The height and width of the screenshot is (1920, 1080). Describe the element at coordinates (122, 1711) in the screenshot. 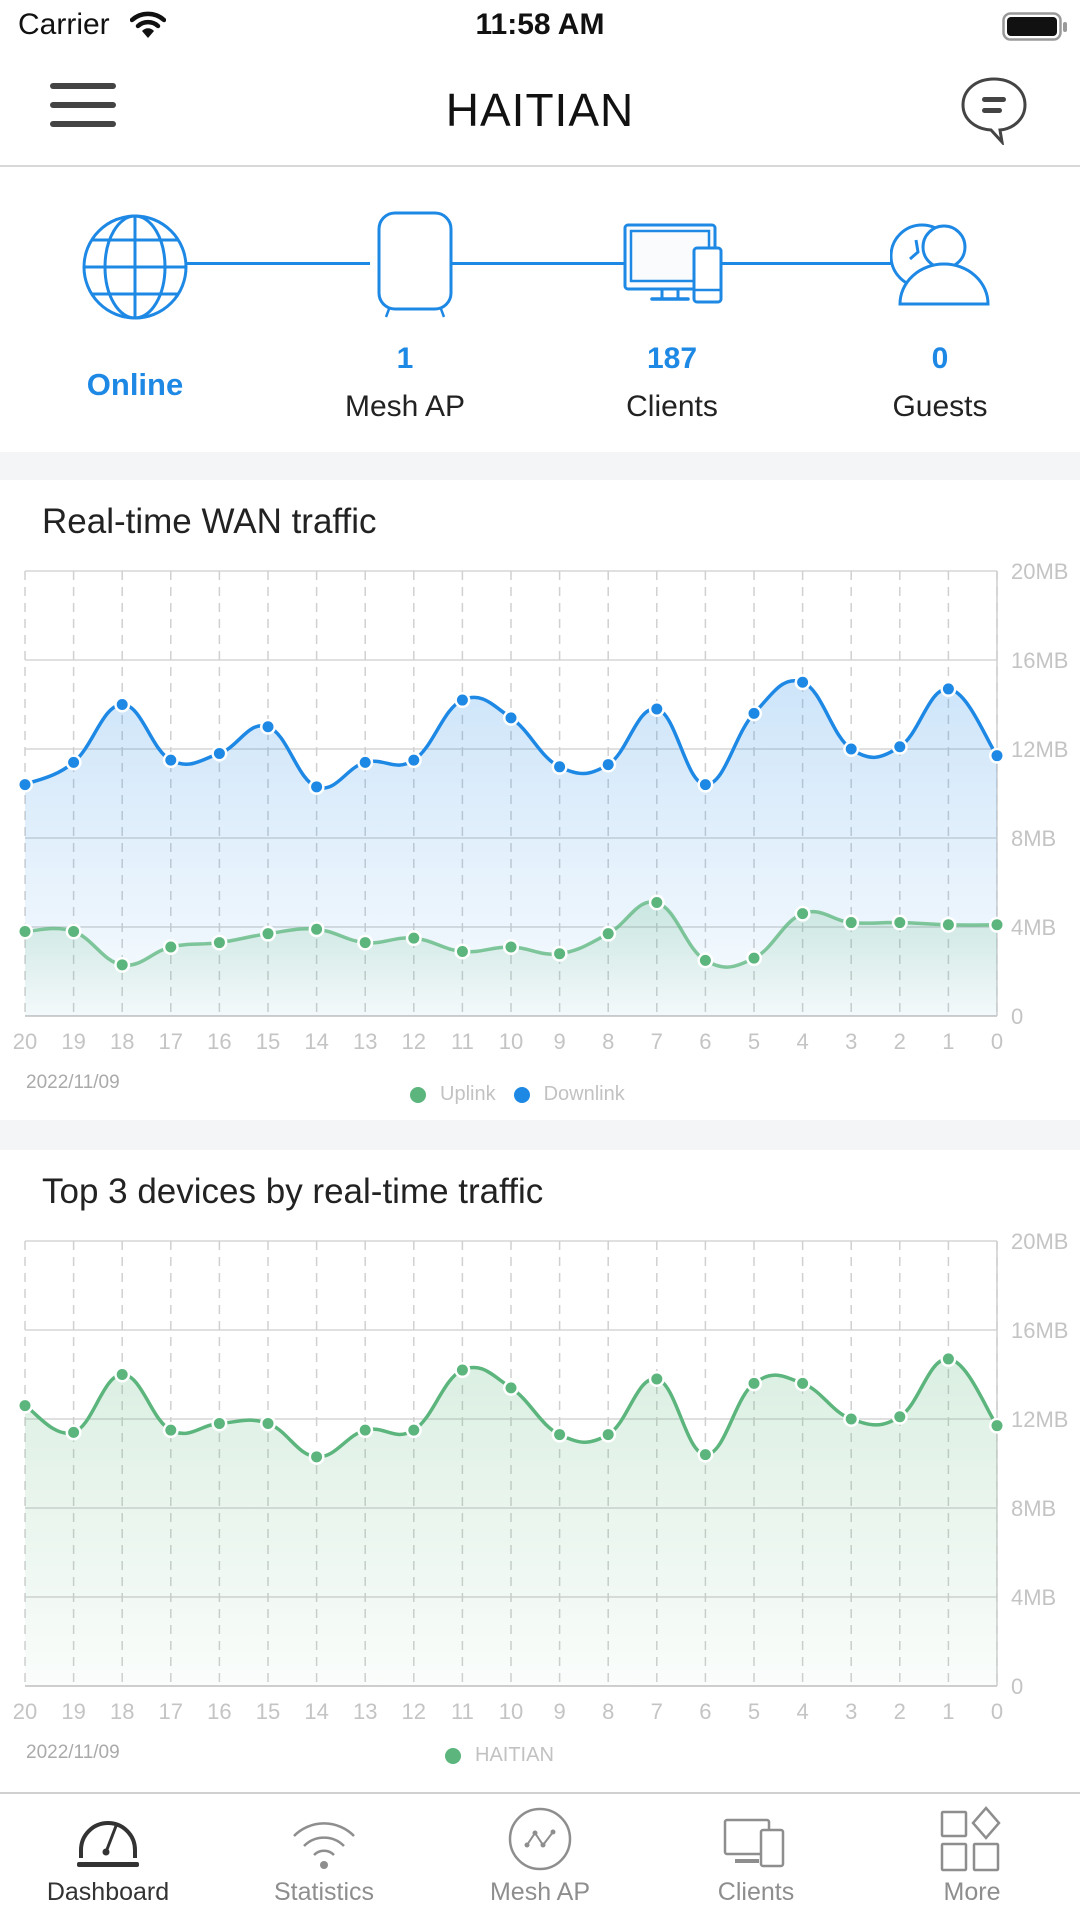

I see `x-tick-label: 18` at that location.